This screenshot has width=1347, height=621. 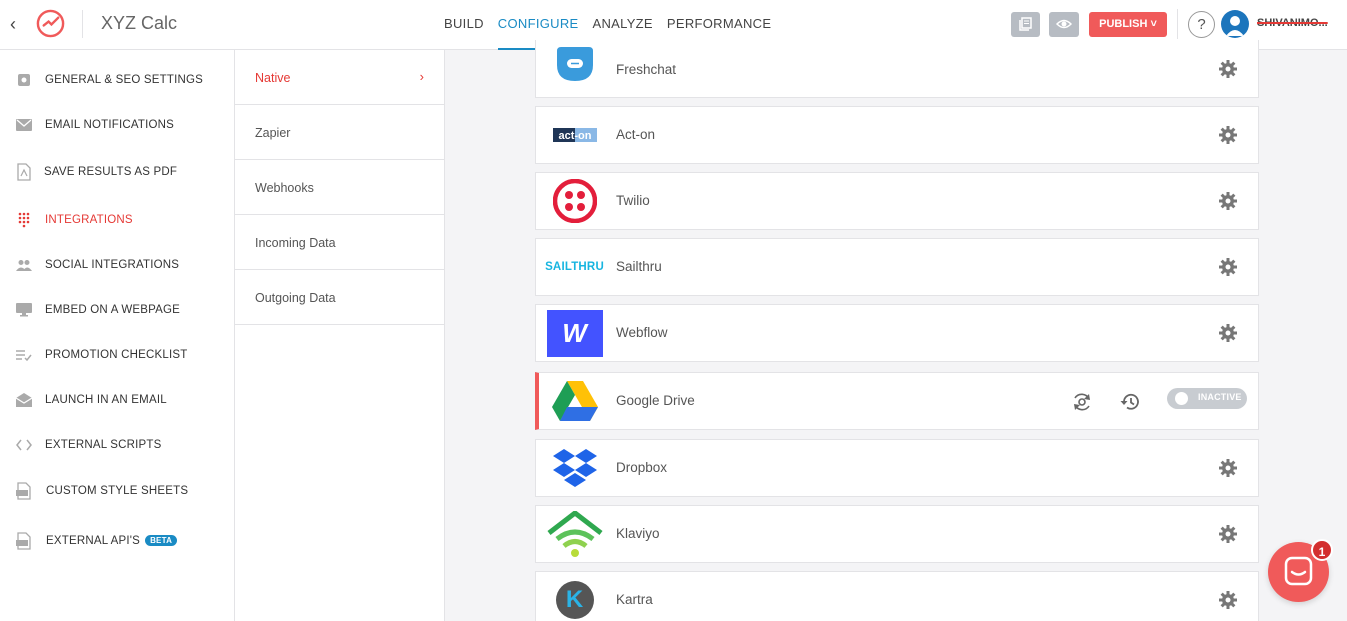 What do you see at coordinates (24, 220) in the screenshot?
I see `integrations-icon` at bounding box center [24, 220].